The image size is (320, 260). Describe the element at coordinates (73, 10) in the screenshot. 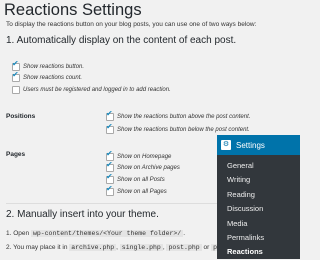

I see `page-title: Reactions Settings` at that location.